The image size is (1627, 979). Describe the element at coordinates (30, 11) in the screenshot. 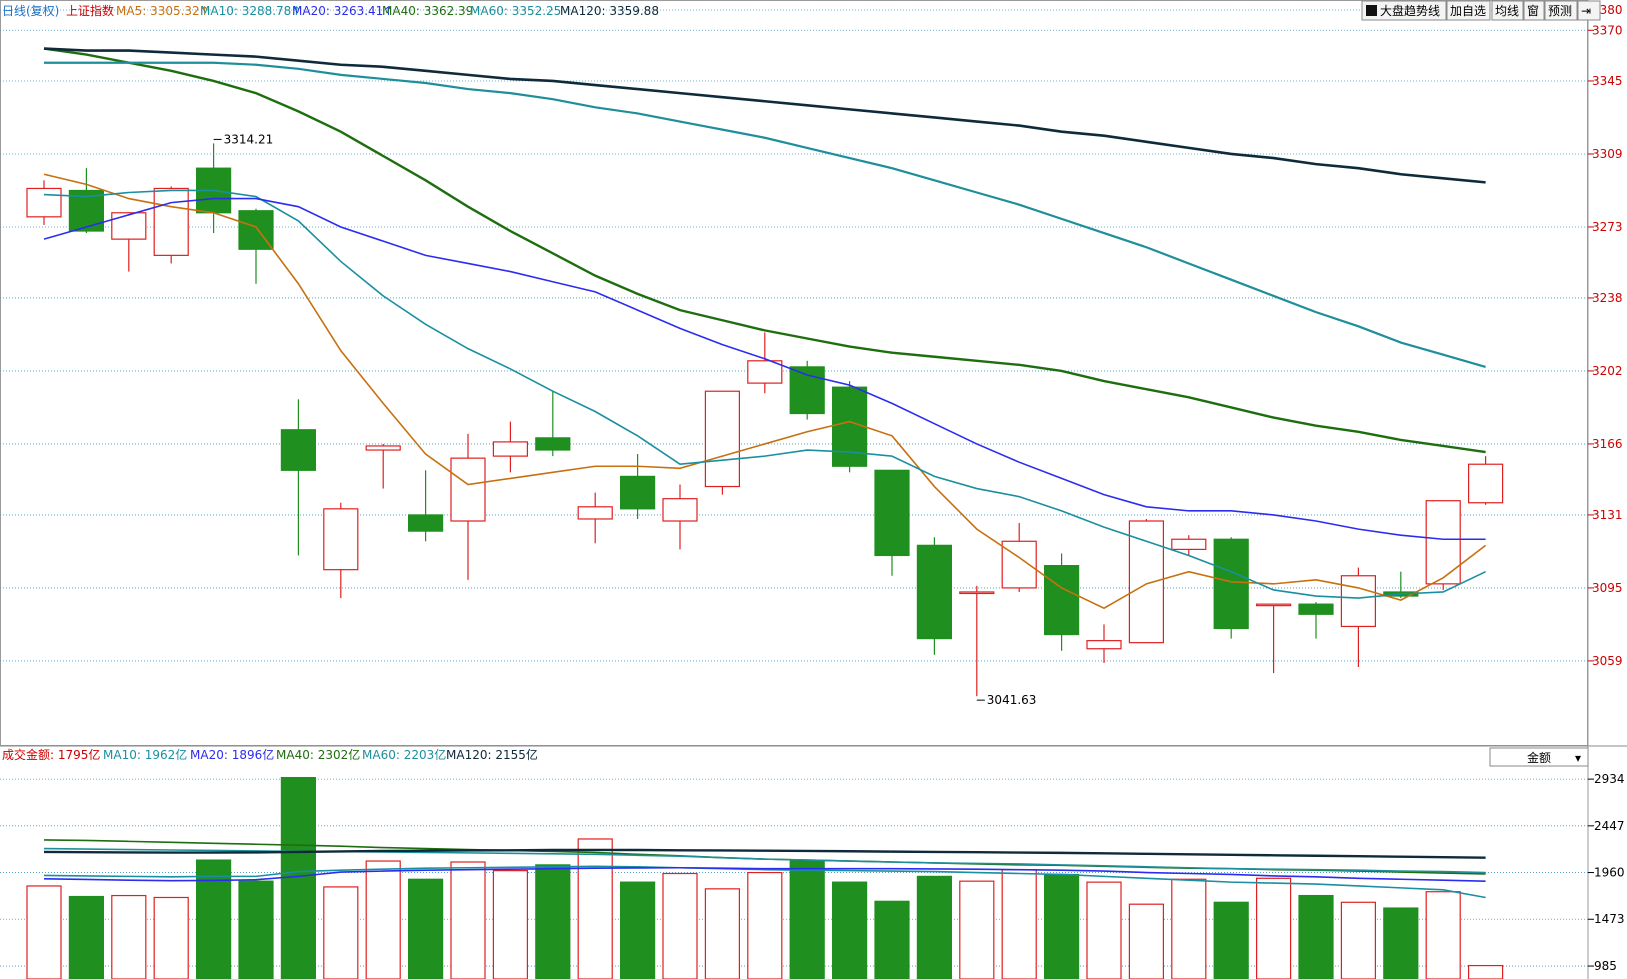

I see `period-label: 日线(复权)` at that location.